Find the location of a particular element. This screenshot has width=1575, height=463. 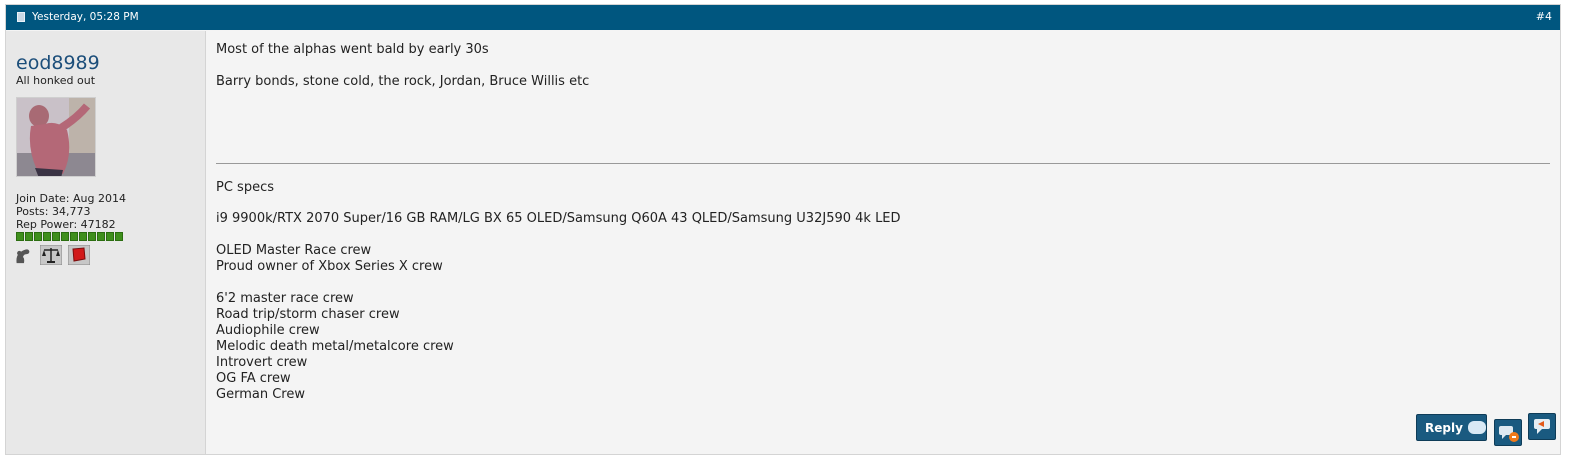

post-date: Yesterday, 05:28 PM is located at coordinates (85, 17).